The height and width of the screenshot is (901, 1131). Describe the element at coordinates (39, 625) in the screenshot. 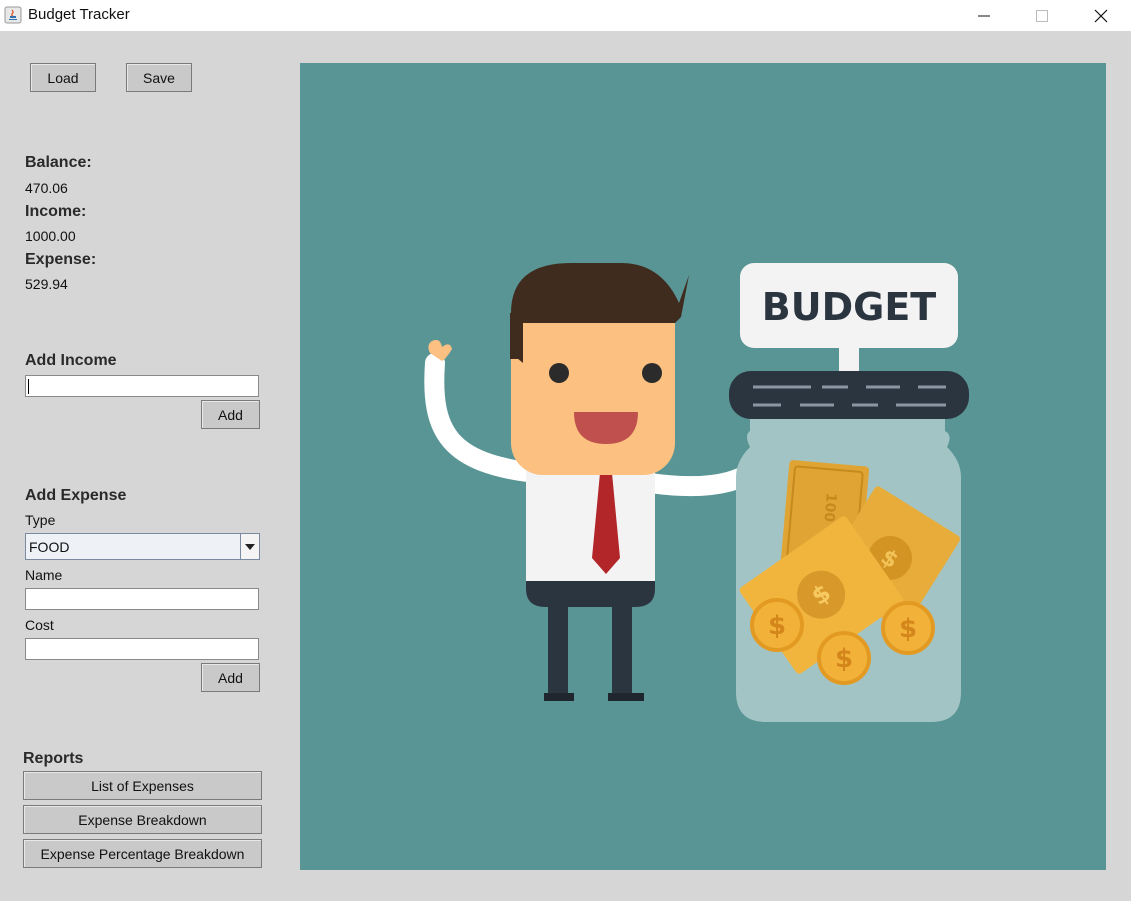

I see `cost-label: Cost` at that location.